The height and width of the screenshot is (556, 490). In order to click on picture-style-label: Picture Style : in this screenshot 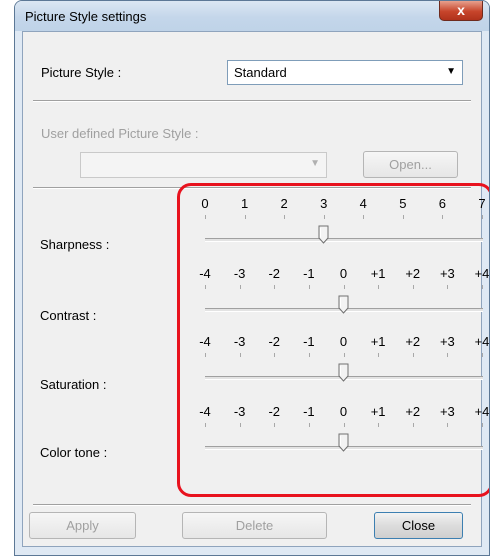, I will do `click(81, 72)`.